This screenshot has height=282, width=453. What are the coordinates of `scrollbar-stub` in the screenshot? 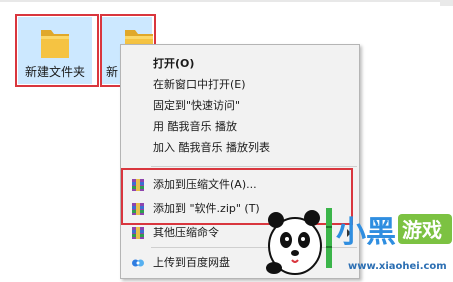 It's located at (446, 3).